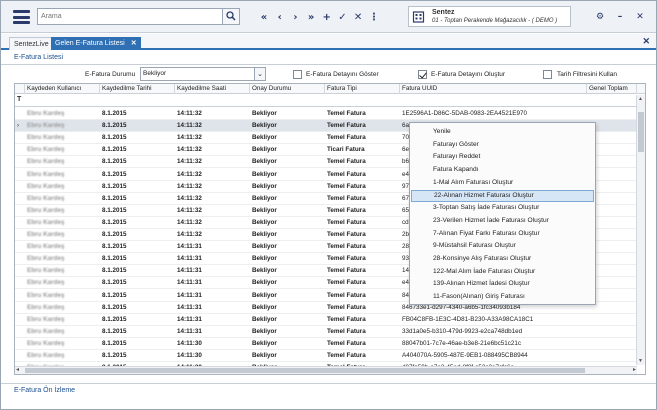 The height and width of the screenshot is (410, 657). Describe the element at coordinates (287, 89) in the screenshot. I see `column-header: Onay Durumu` at that location.